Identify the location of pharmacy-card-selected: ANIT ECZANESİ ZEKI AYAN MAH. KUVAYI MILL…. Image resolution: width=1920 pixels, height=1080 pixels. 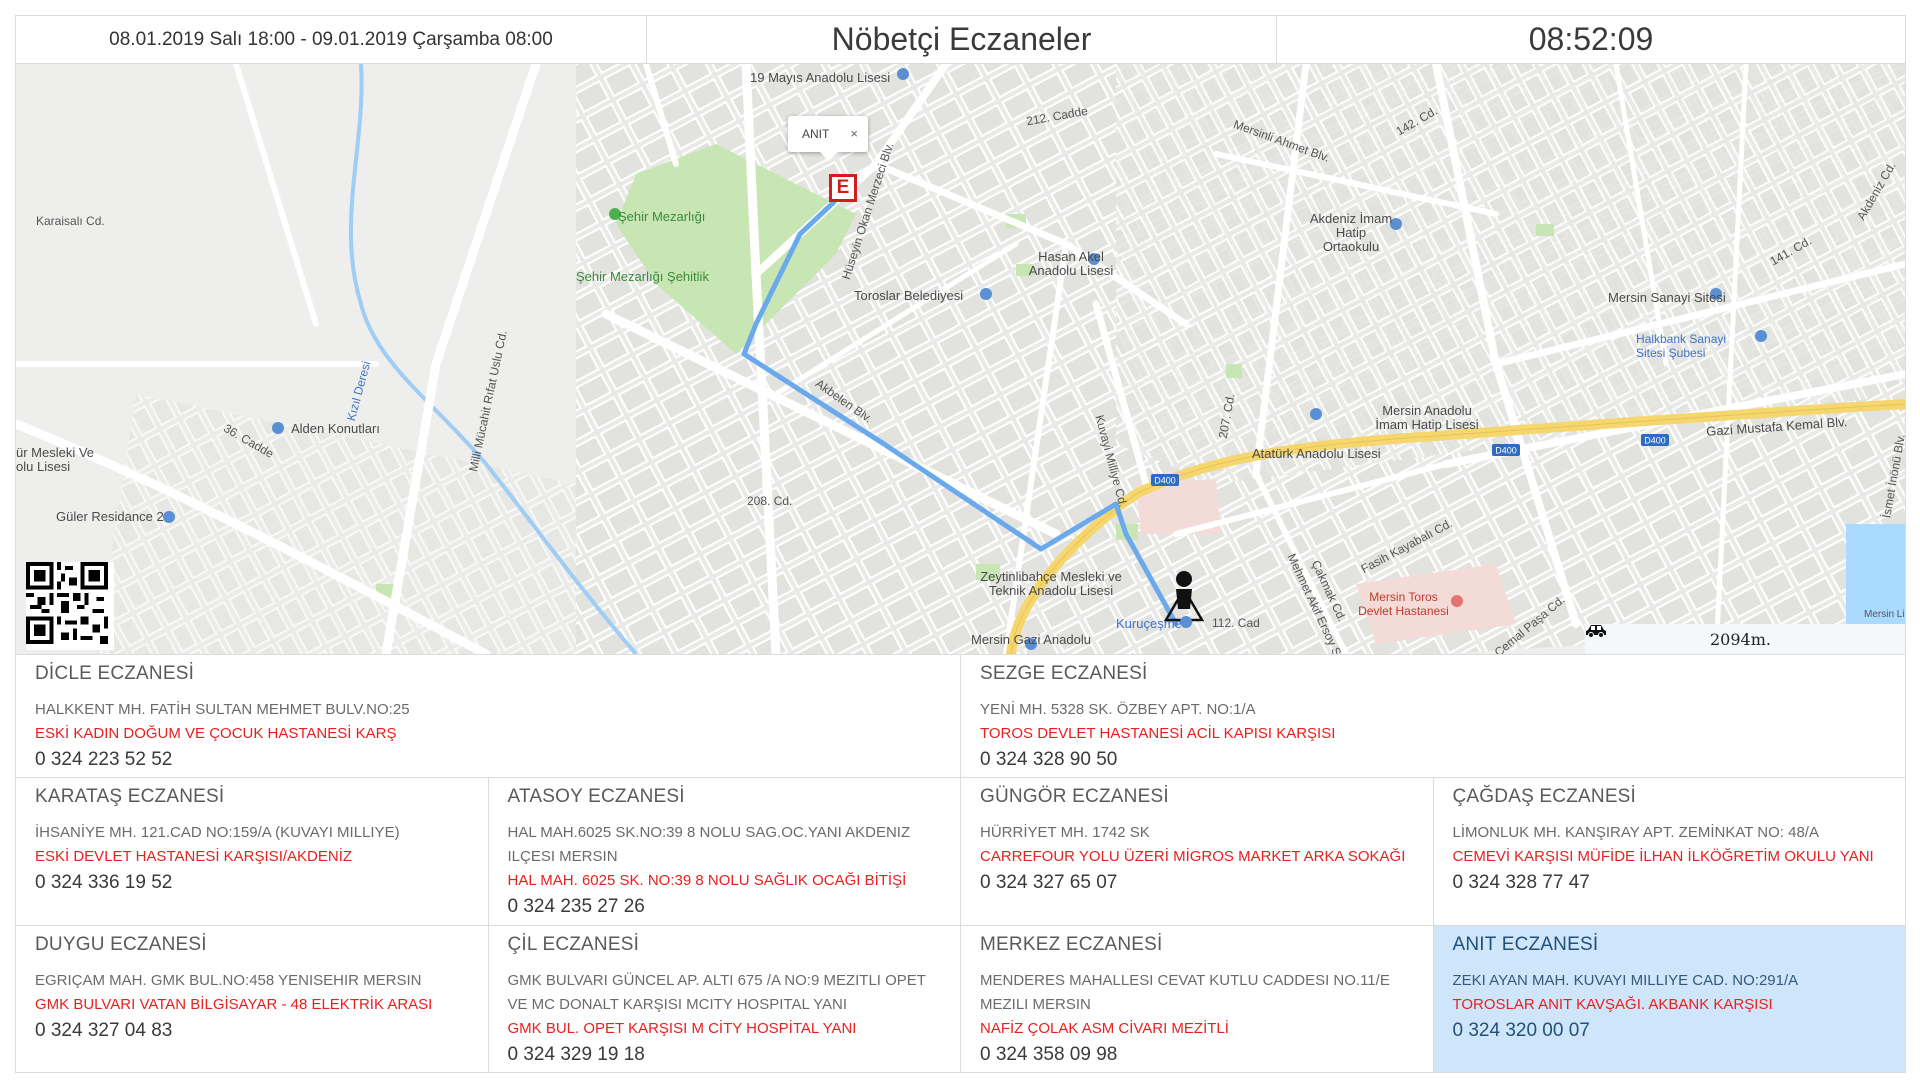
(1669, 999).